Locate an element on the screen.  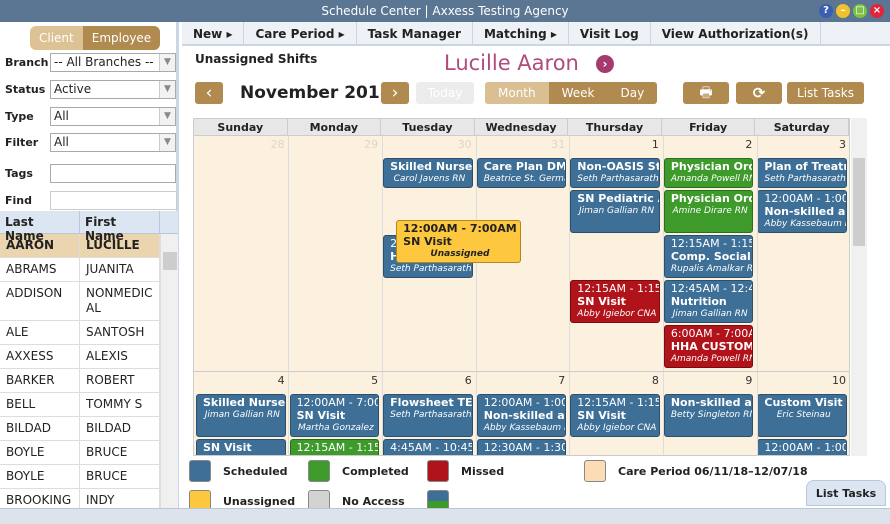
calendar-scrollbar is located at coordinates (859, 287).